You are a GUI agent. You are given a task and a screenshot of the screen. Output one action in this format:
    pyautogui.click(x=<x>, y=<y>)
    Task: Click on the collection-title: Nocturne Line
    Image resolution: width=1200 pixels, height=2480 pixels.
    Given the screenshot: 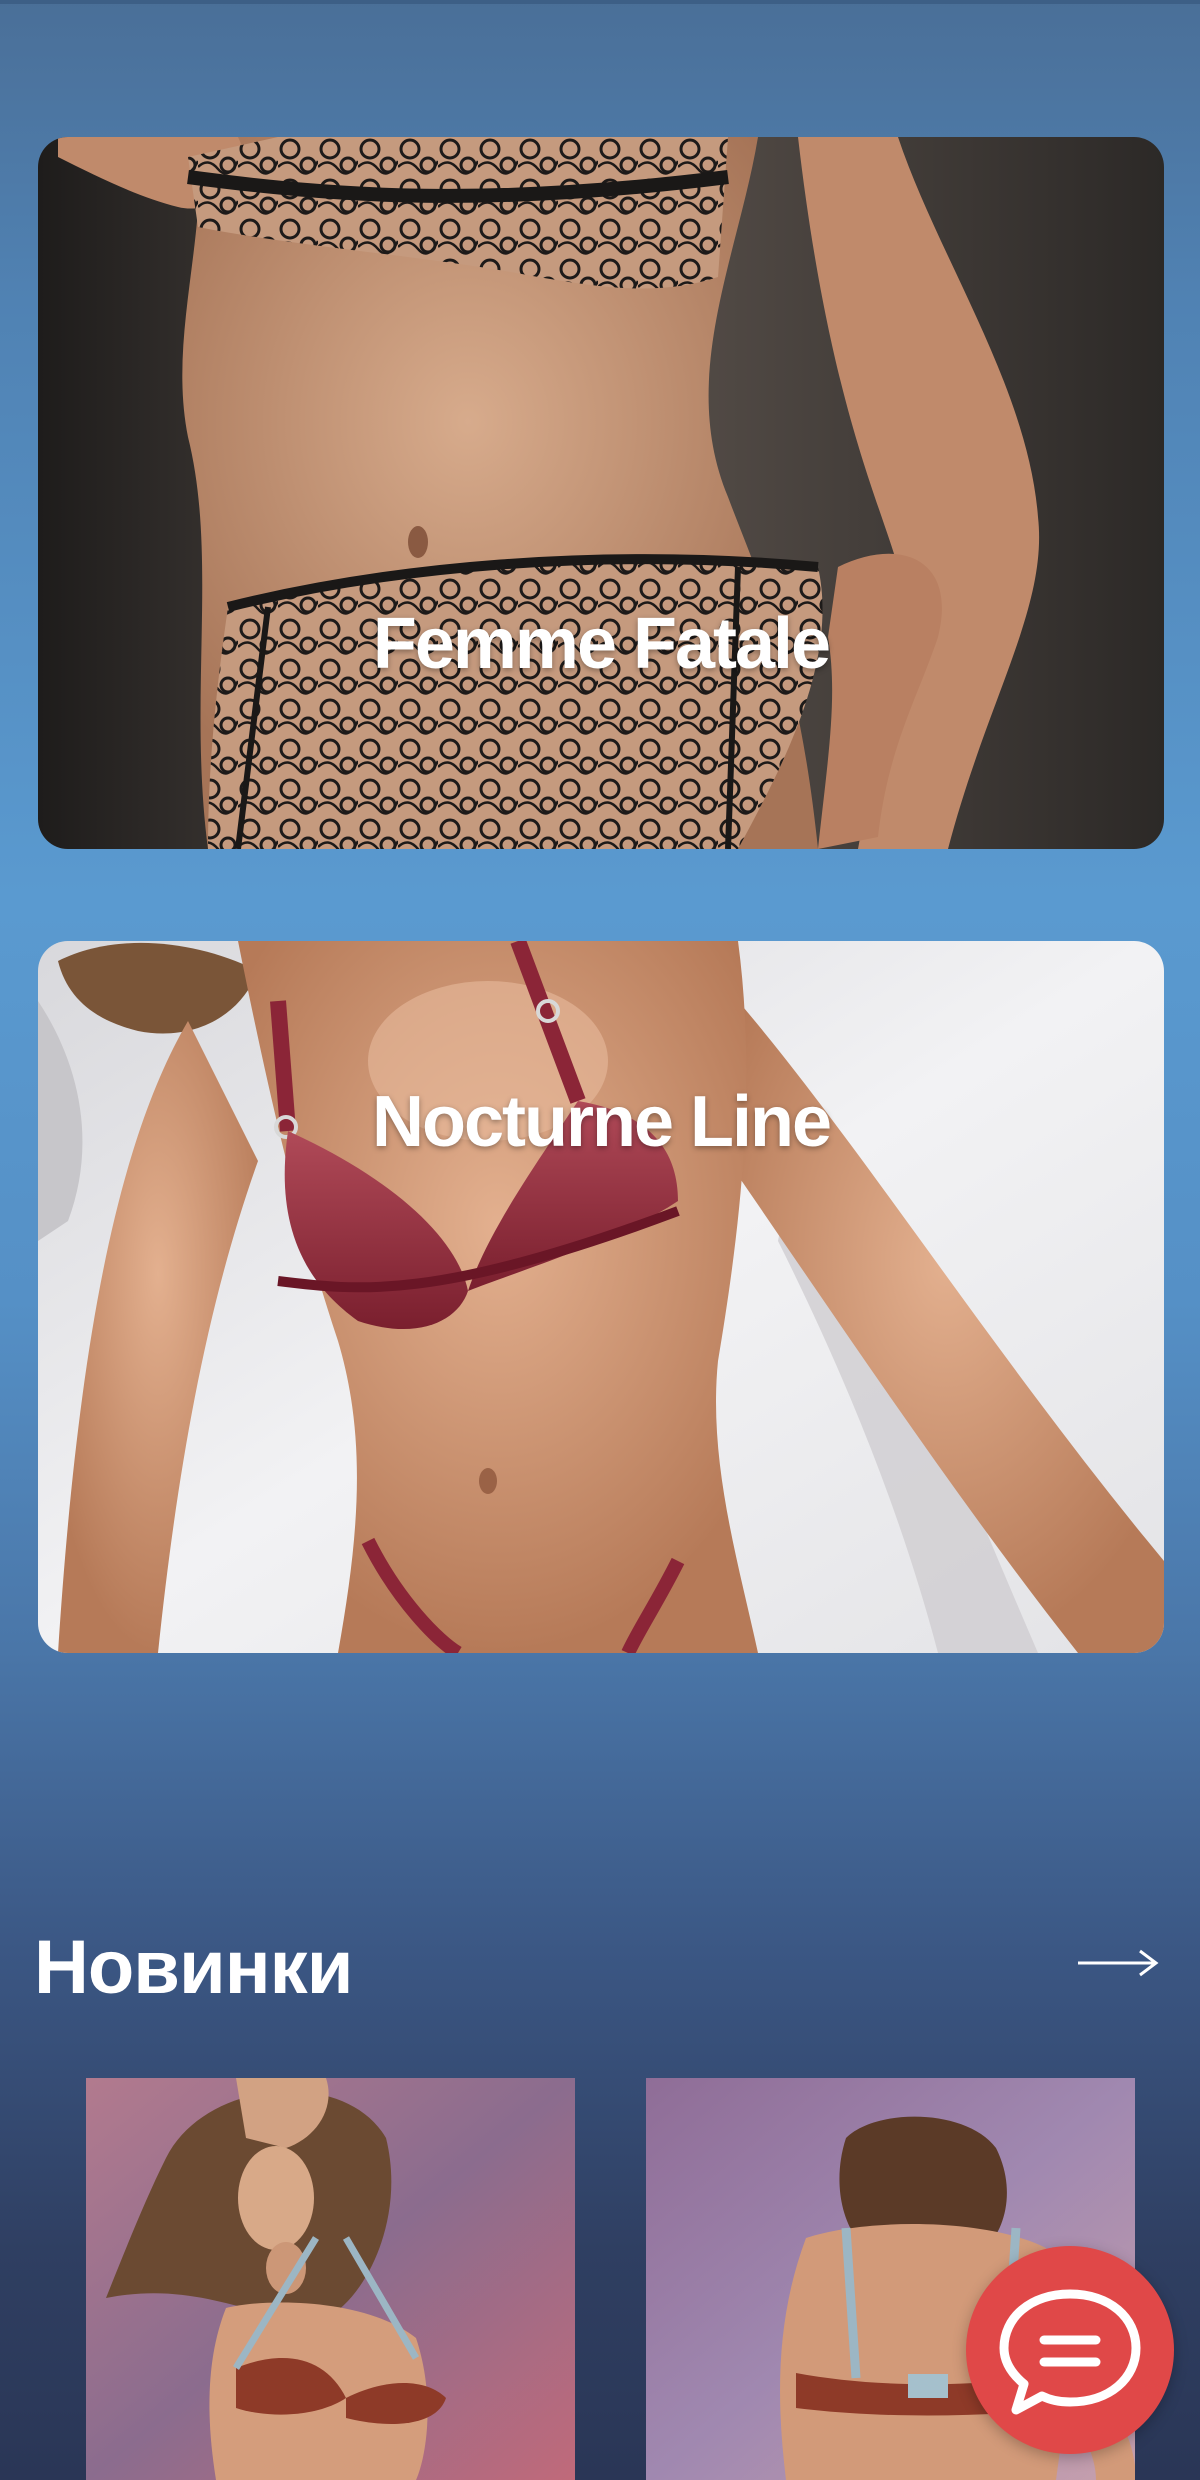 What is the action you would take?
    pyautogui.click(x=601, y=1122)
    